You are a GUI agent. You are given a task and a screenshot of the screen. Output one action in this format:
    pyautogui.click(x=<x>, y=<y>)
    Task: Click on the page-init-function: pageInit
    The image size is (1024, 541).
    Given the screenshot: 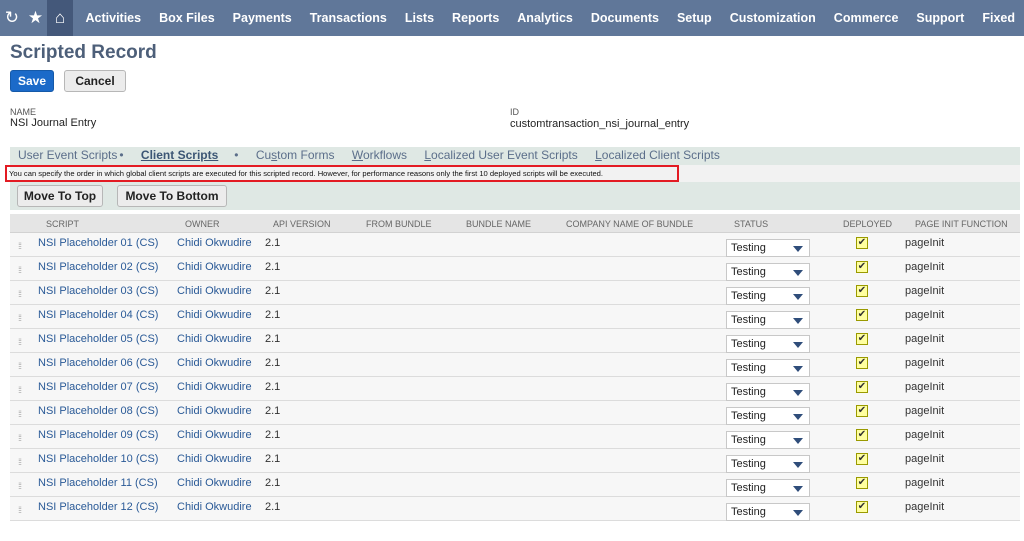 What is the action you would take?
    pyautogui.click(x=925, y=339)
    